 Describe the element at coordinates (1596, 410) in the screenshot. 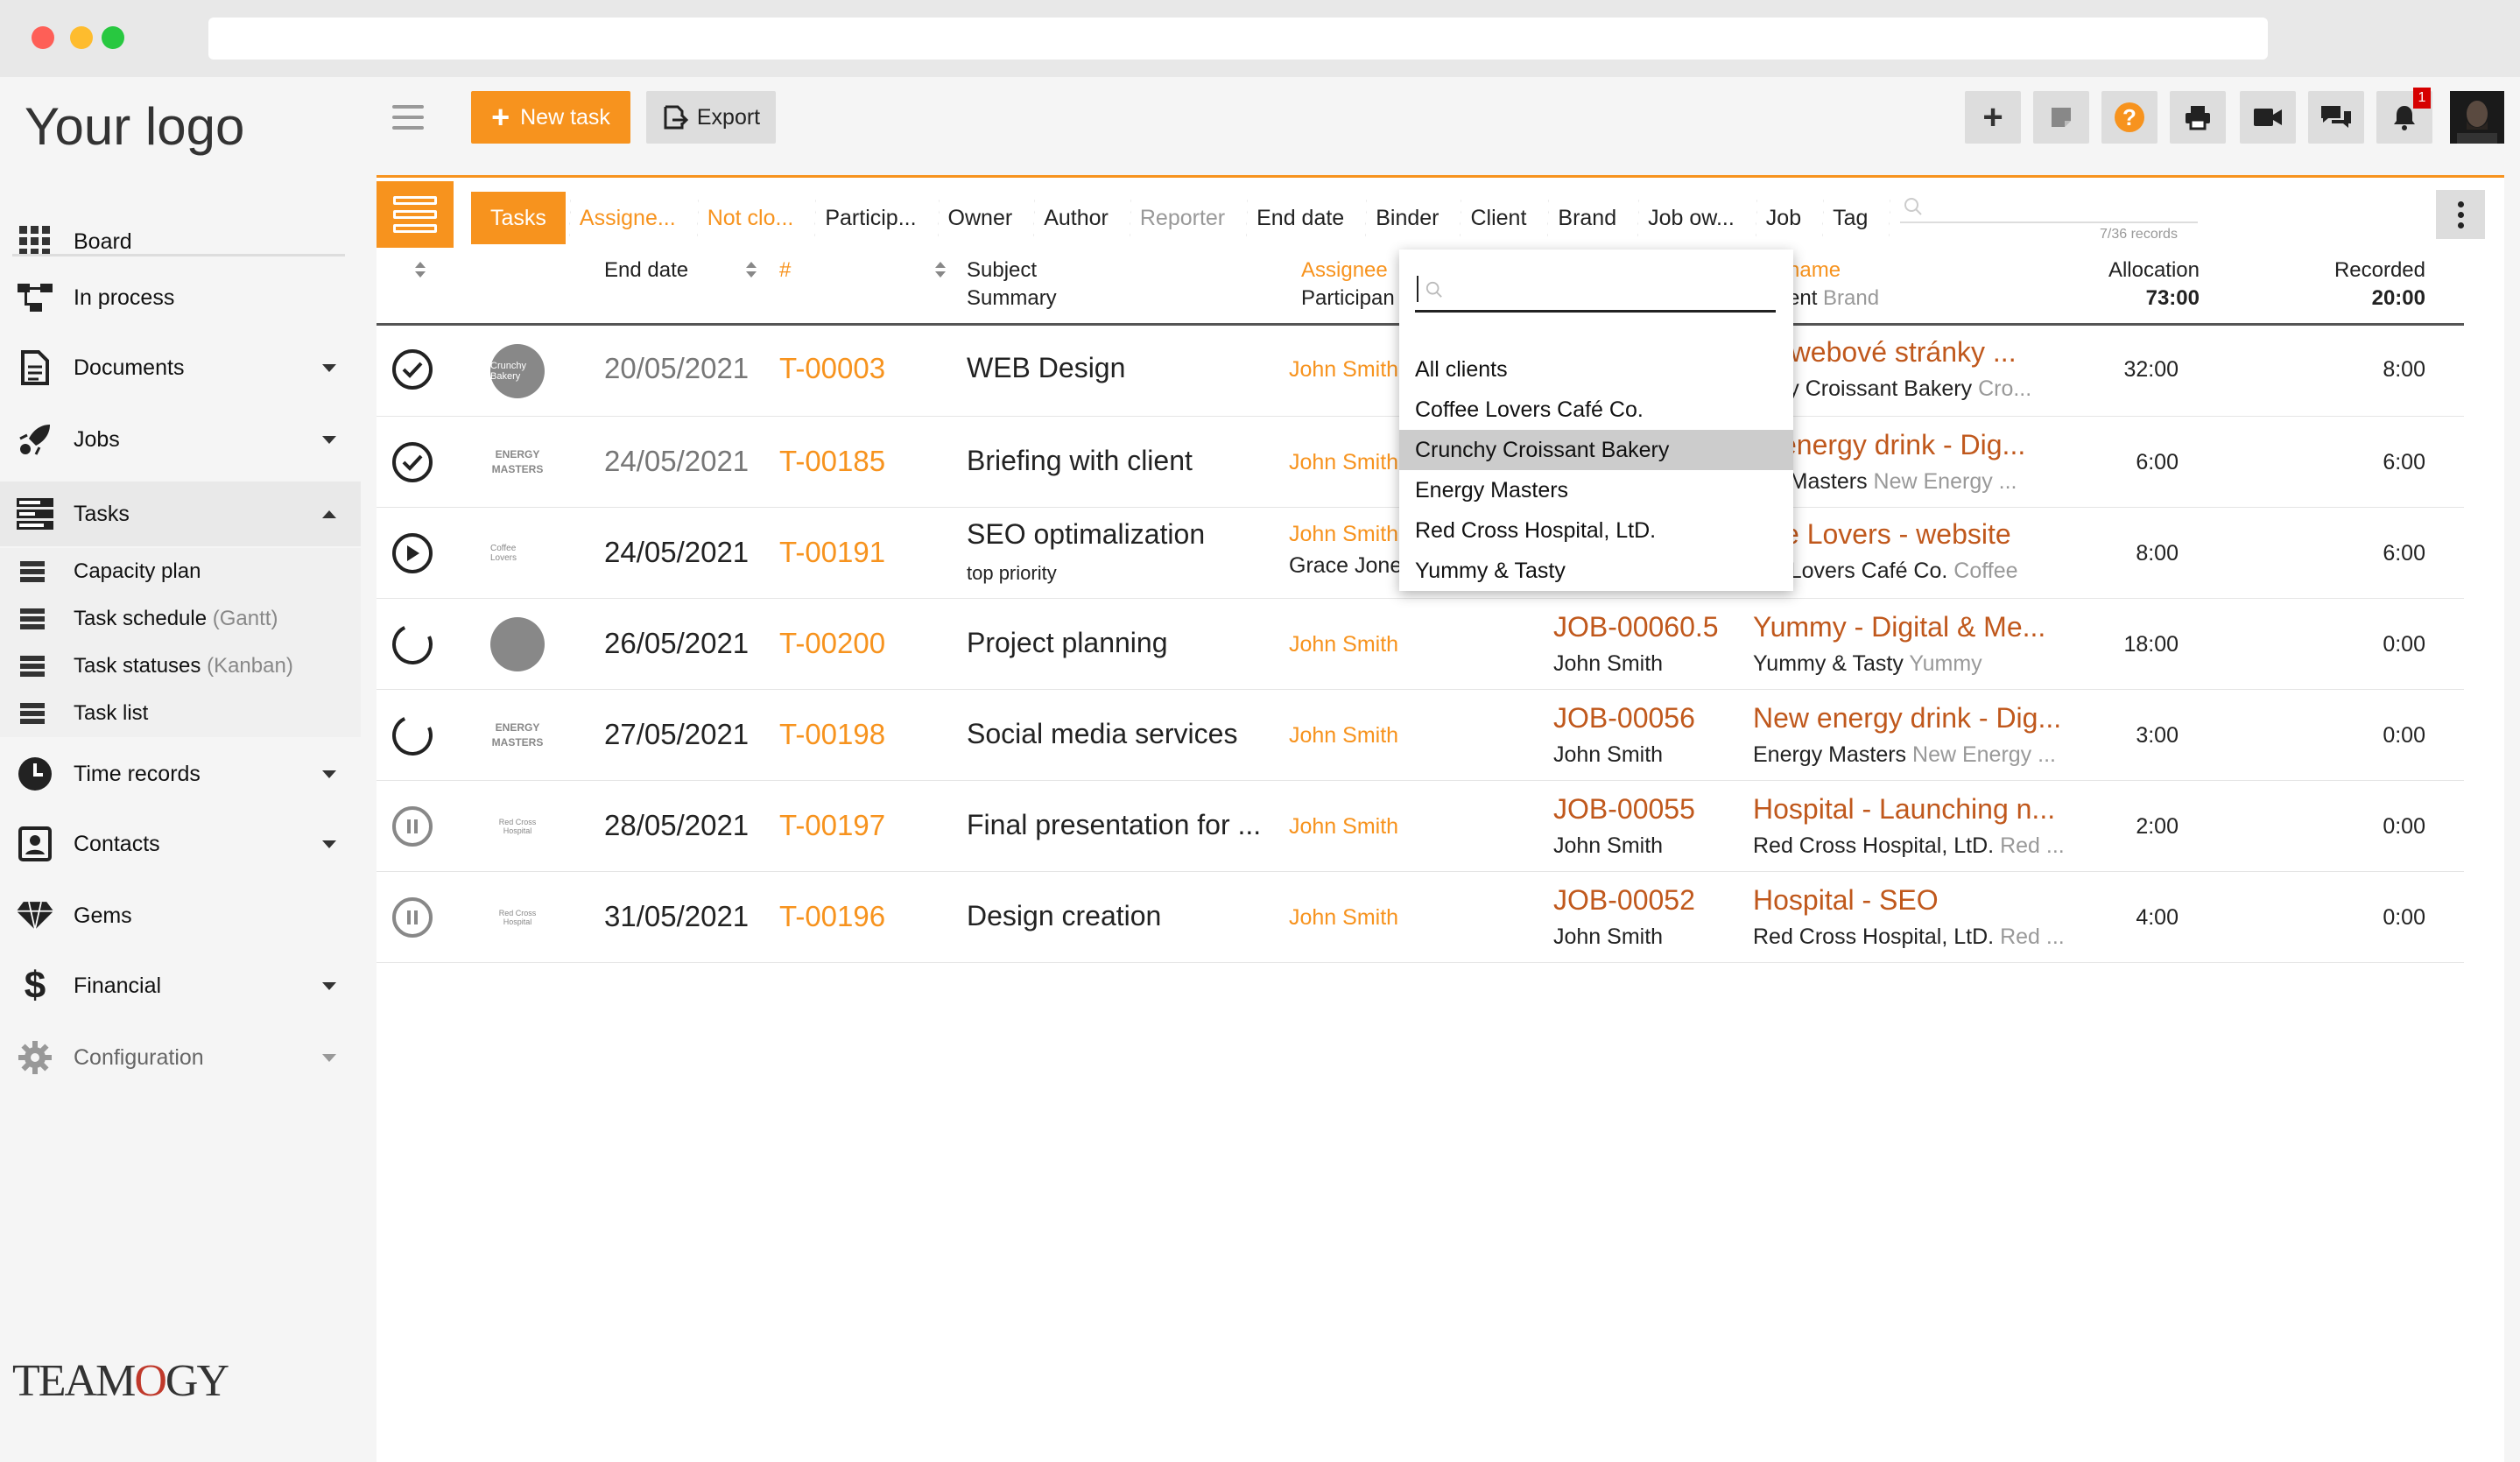

I see `dropdown-option: Coffee Lovers Café Co.` at that location.